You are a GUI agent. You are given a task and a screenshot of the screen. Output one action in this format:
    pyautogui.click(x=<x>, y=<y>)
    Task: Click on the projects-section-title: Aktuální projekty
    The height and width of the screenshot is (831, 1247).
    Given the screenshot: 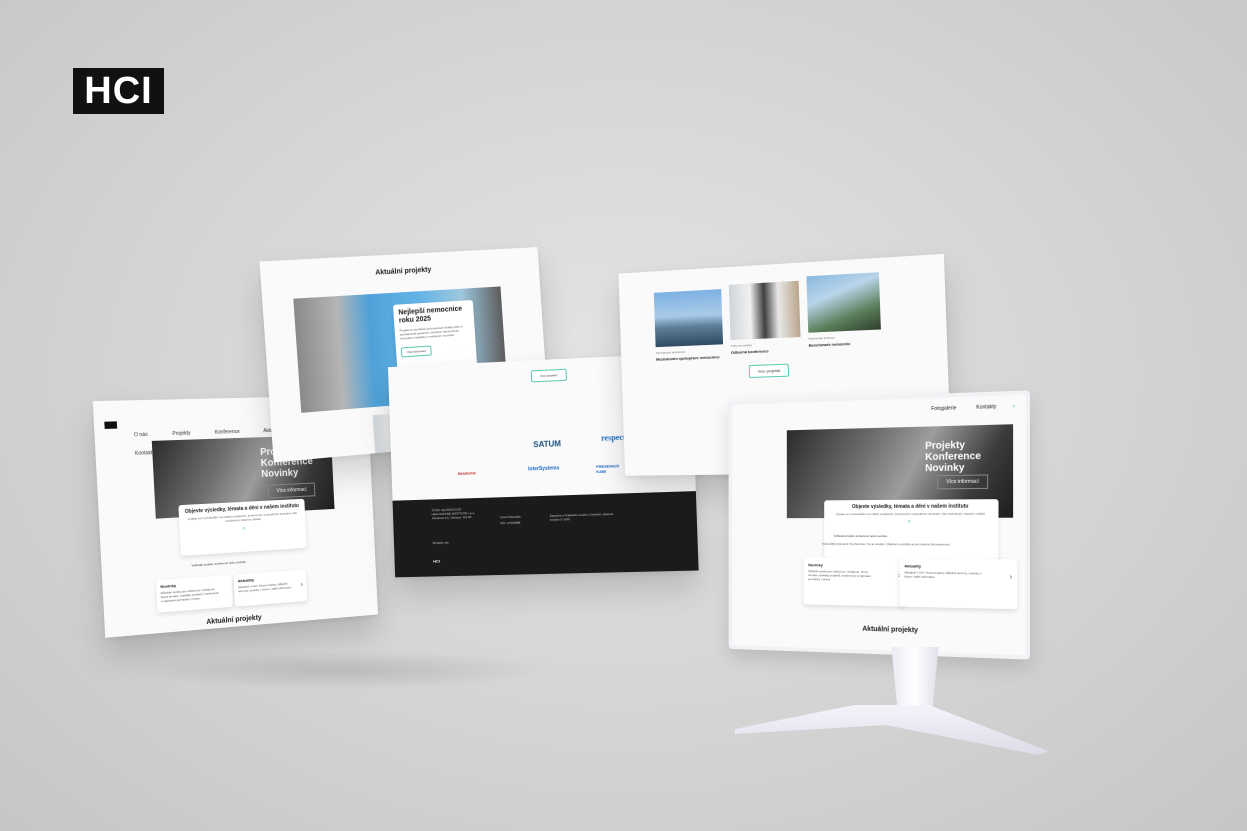 What is the action you would take?
    pyautogui.click(x=400, y=272)
    